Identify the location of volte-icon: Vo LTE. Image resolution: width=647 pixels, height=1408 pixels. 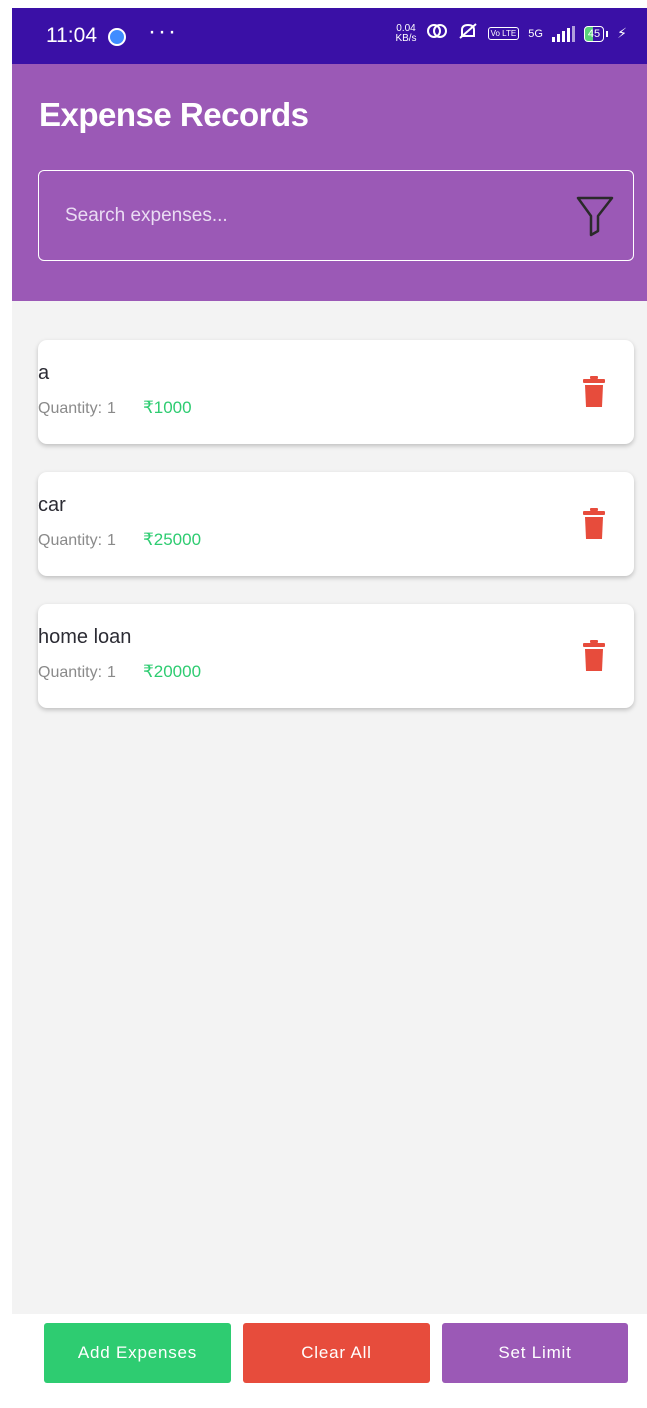
(503, 33).